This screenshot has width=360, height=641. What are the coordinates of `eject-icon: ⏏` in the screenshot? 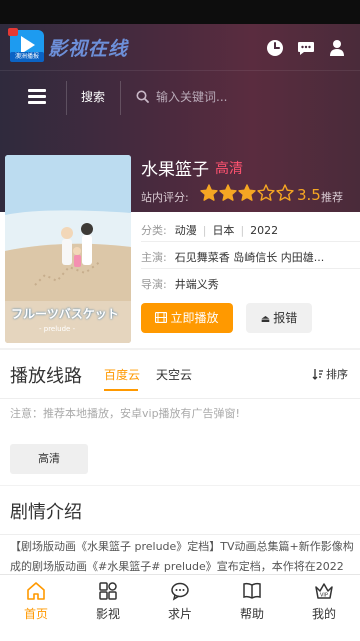 It's located at (265, 319).